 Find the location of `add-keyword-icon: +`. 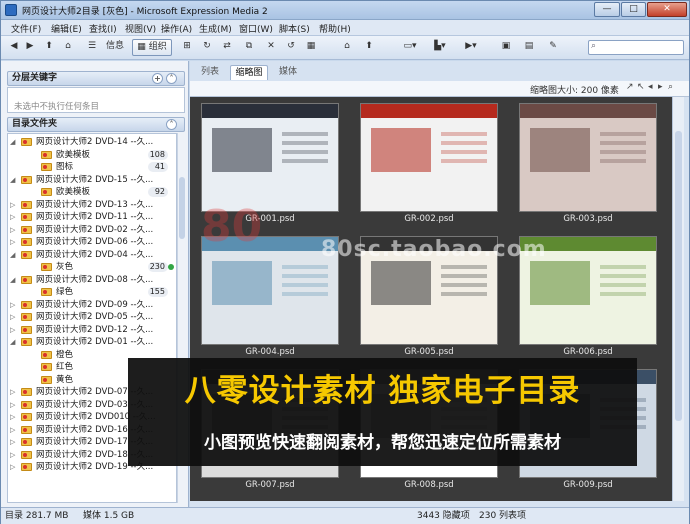

add-keyword-icon: + is located at coordinates (157, 78).